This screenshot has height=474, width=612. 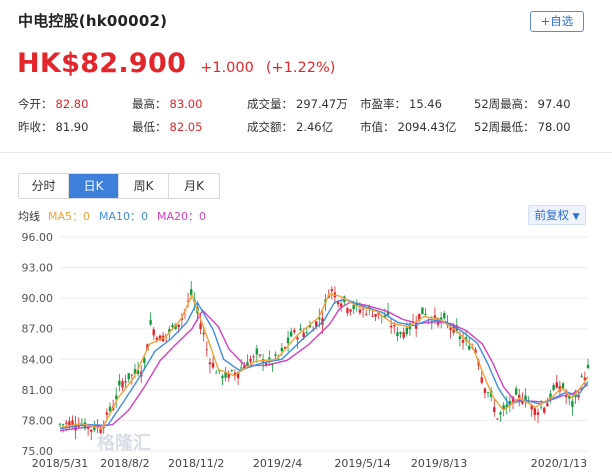 What do you see at coordinates (186, 104) in the screenshot?
I see `stat-value: 83.00` at bounding box center [186, 104].